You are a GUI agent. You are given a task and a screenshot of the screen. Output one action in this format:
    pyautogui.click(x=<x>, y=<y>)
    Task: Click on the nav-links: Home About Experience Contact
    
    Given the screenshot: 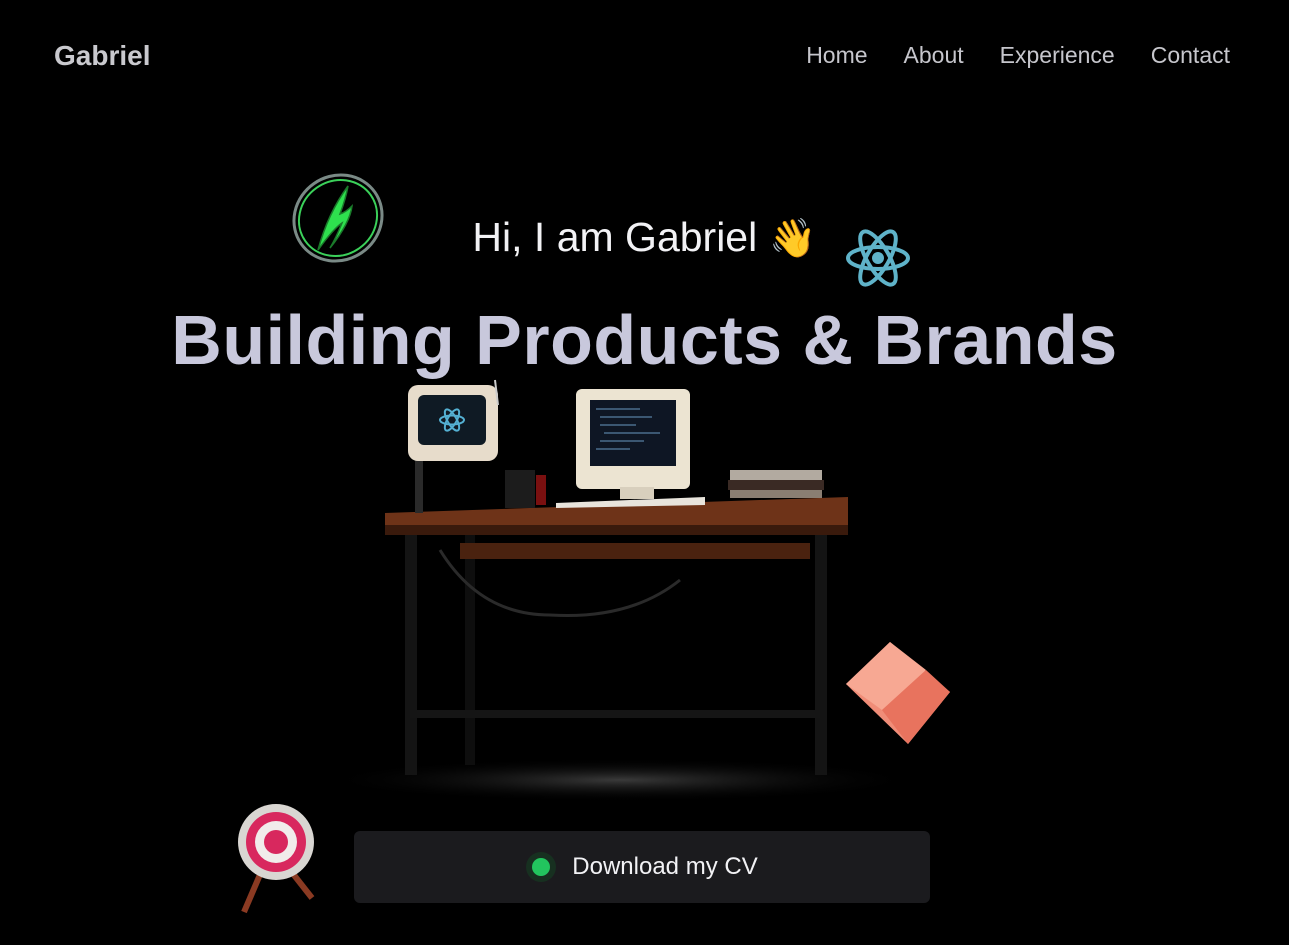 What is the action you would take?
    pyautogui.click(x=1018, y=55)
    